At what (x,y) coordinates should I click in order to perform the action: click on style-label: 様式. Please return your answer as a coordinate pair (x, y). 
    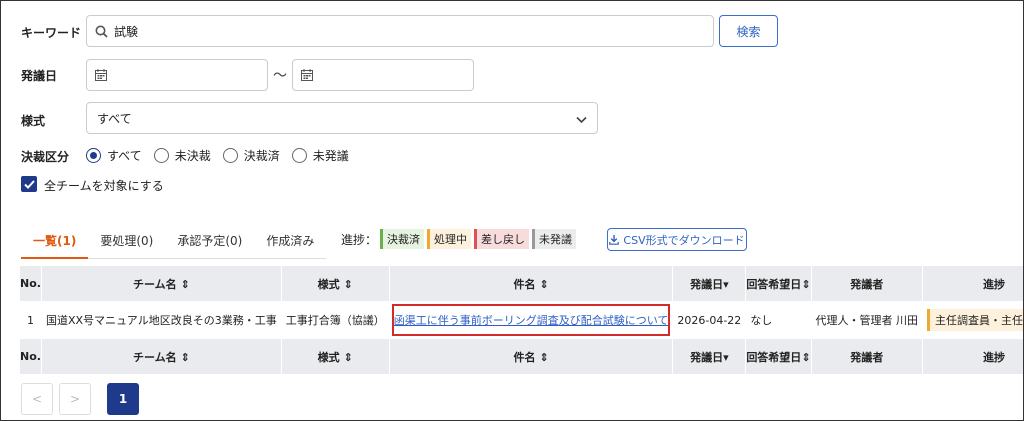
    Looking at the image, I should click on (33, 121).